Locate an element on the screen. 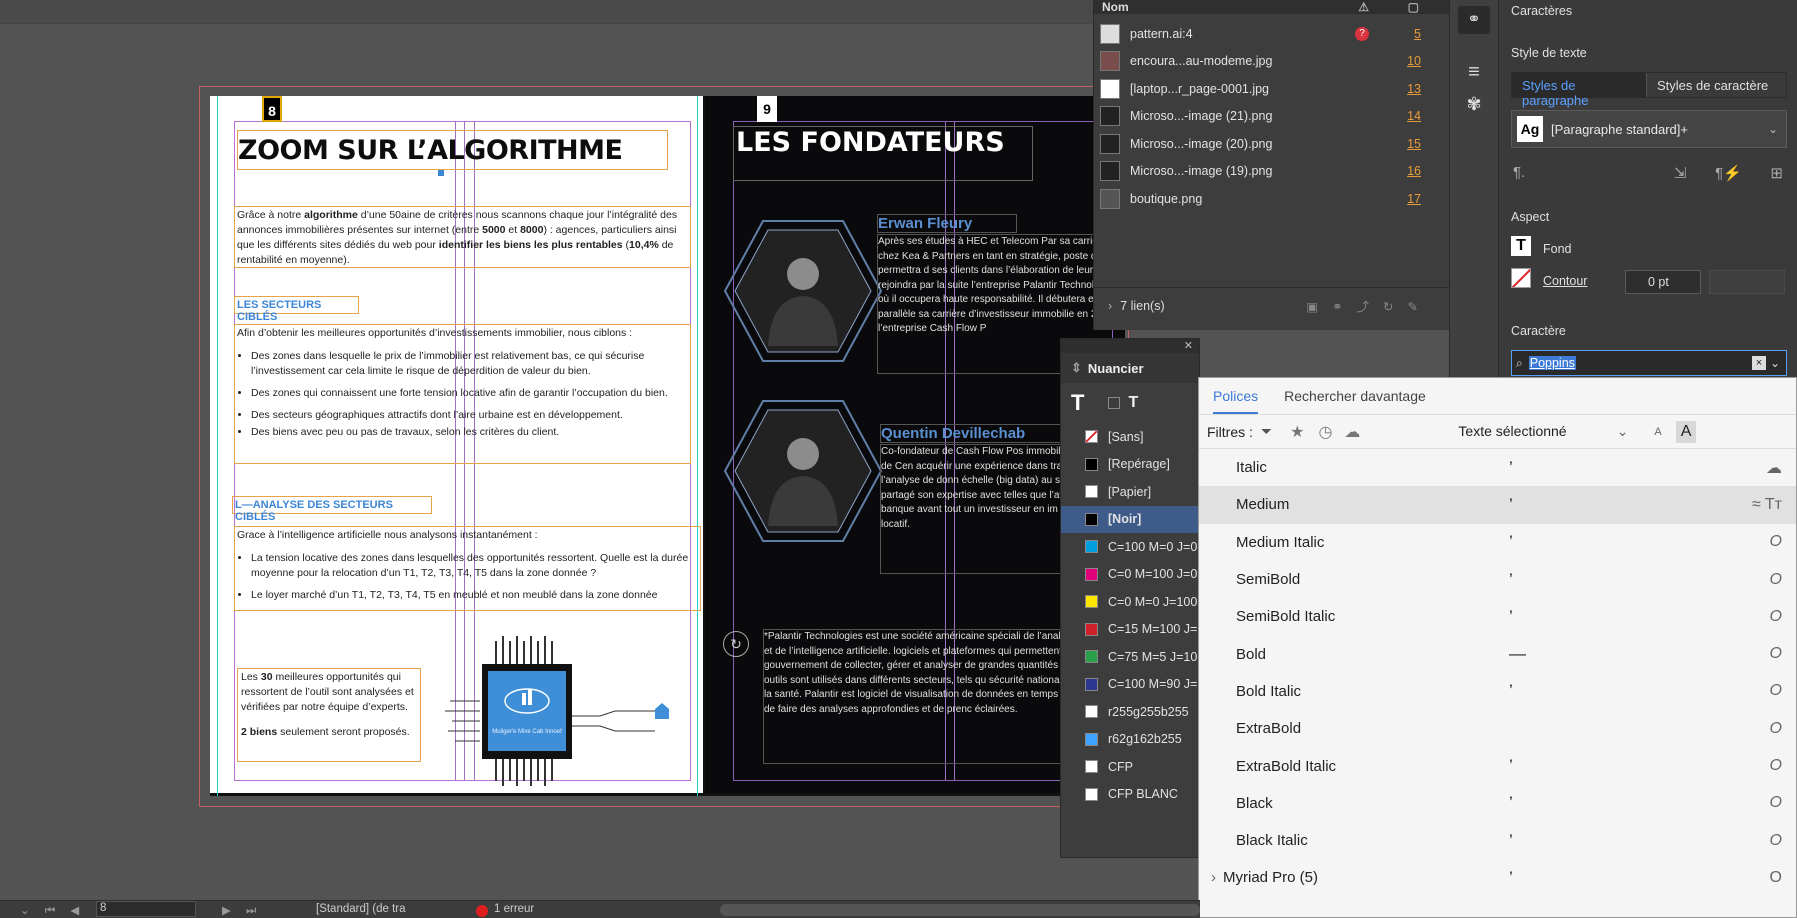  font-style-row: SemiBold Italic’ O is located at coordinates (1497, 616).